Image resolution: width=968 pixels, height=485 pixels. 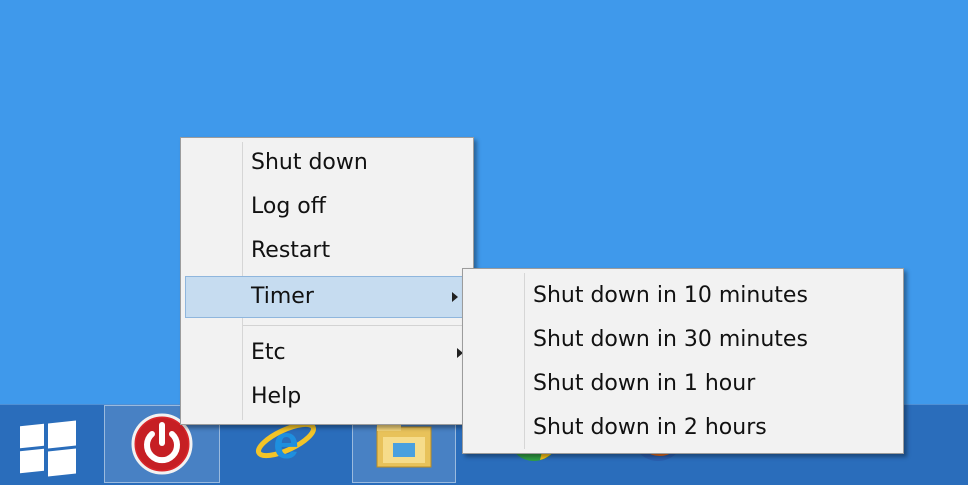 What do you see at coordinates (327, 397) in the screenshot?
I see `menu-item-help: Help` at bounding box center [327, 397].